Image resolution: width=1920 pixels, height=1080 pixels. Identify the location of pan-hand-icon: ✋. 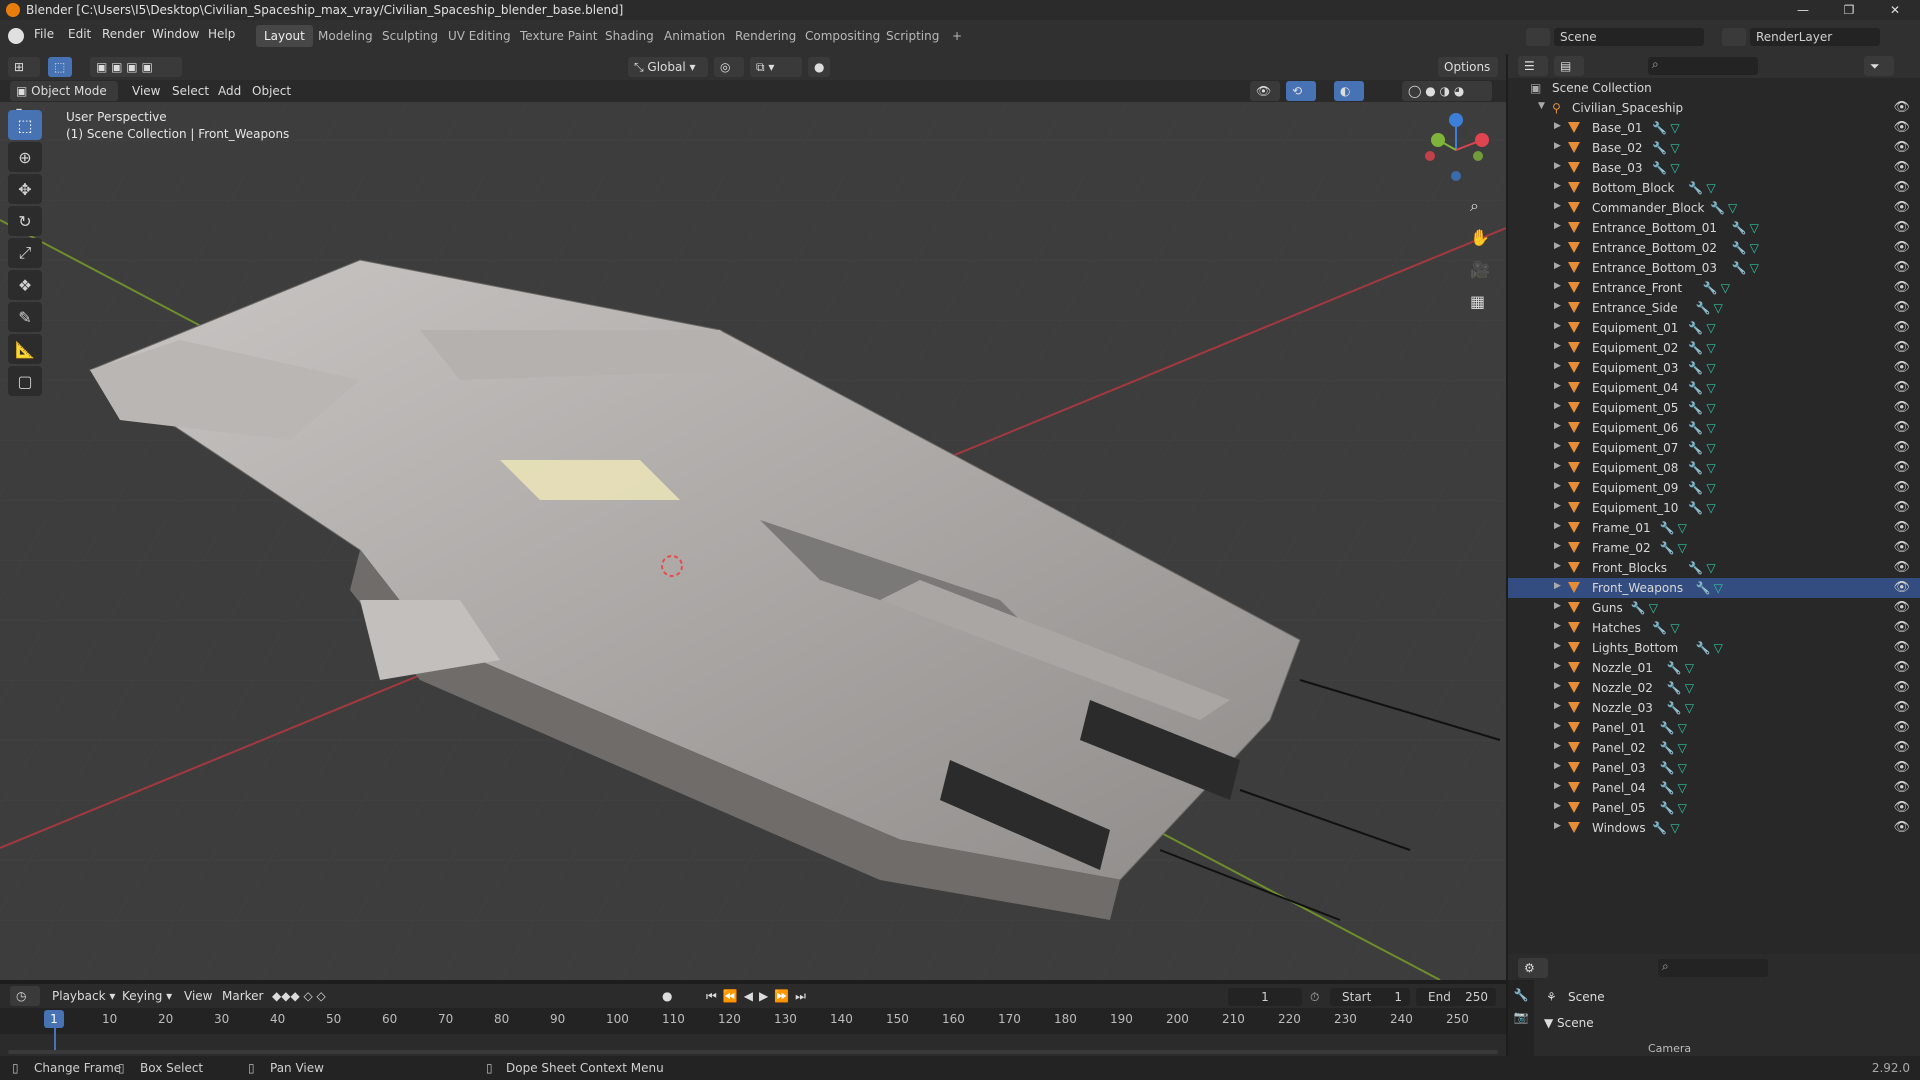
(1480, 237).